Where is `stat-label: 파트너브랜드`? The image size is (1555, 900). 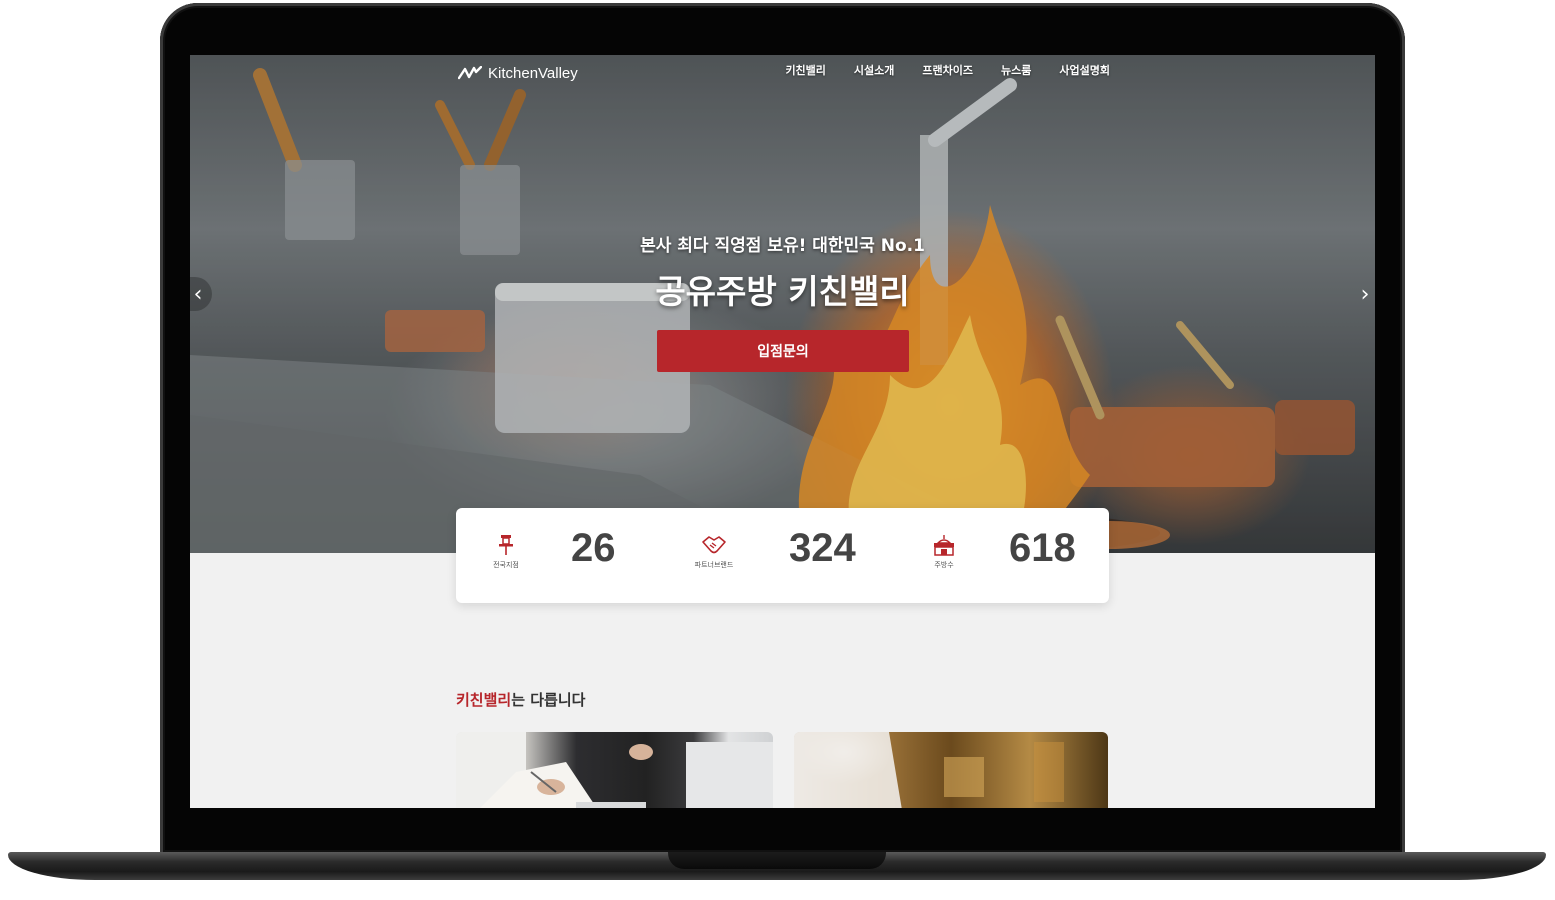
stat-label: 파트너브랜드 is located at coordinates (714, 565).